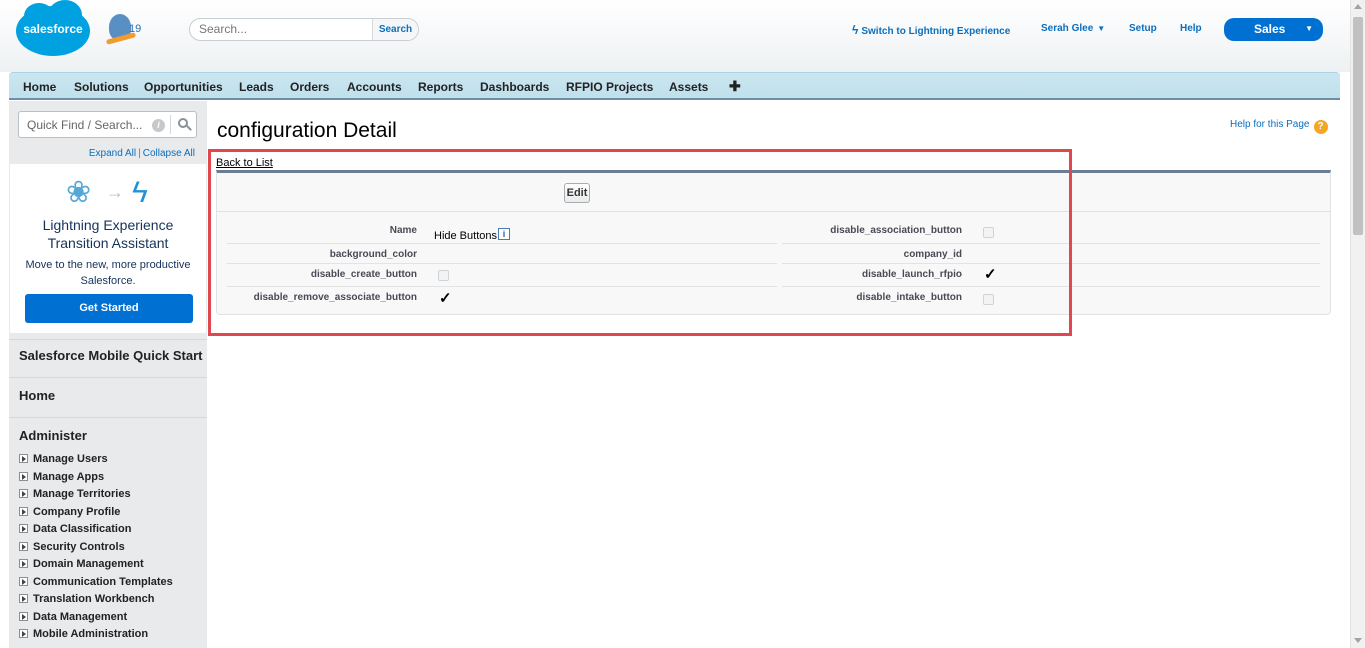 The image size is (1365, 648). Describe the element at coordinates (70, 459) in the screenshot. I see `admin-item-label: Manage Users` at that location.